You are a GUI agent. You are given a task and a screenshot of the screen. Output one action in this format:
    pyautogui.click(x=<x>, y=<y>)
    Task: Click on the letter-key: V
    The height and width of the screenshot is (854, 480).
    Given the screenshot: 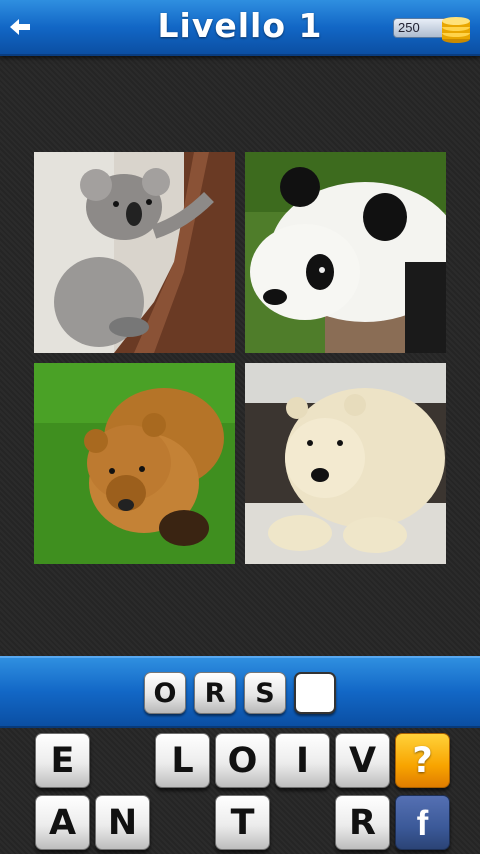 What is the action you would take?
    pyautogui.click(x=362, y=760)
    